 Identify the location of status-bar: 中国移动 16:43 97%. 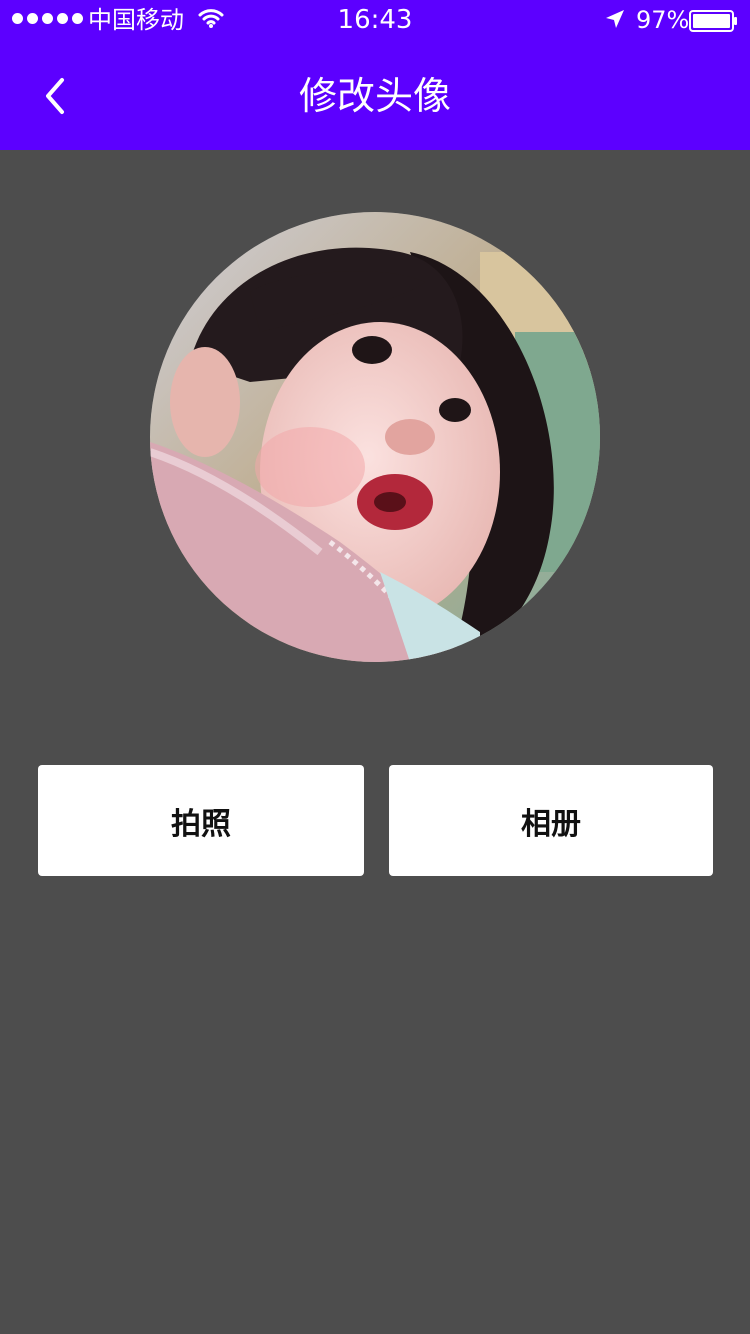
(375, 20).